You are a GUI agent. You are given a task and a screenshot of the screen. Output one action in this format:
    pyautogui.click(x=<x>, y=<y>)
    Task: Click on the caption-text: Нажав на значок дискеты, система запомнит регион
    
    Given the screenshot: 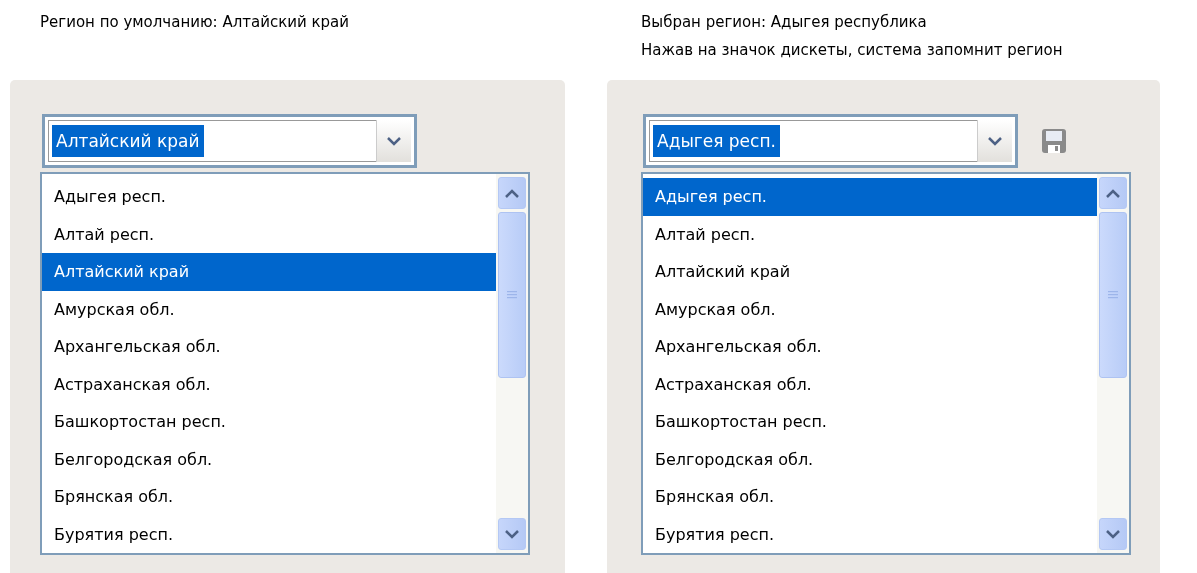 What is the action you would take?
    pyautogui.click(x=852, y=50)
    